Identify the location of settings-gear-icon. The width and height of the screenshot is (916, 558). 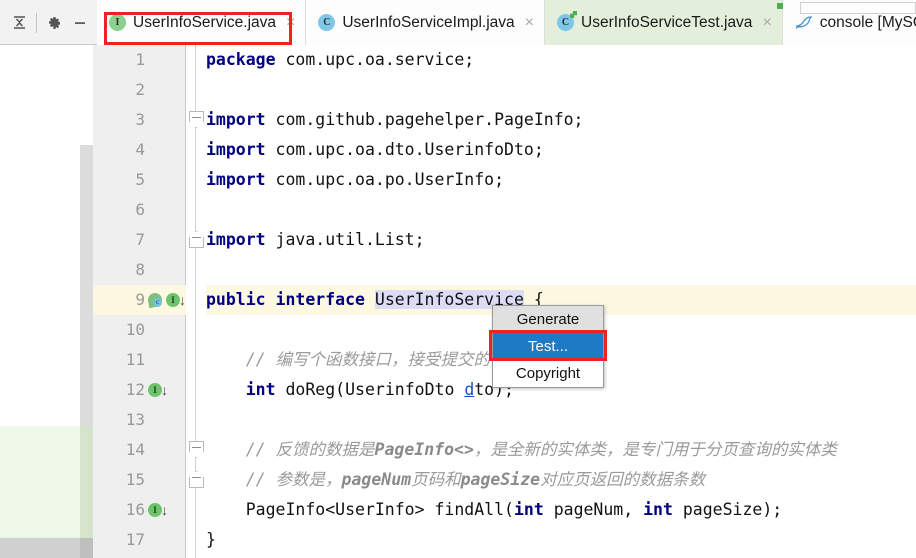
(54, 23).